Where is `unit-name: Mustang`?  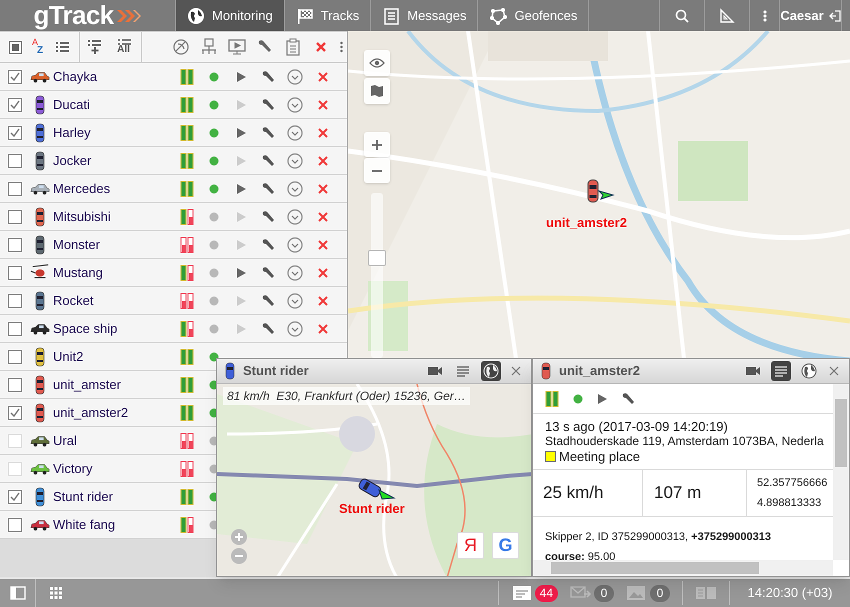 unit-name: Mustang is located at coordinates (113, 272).